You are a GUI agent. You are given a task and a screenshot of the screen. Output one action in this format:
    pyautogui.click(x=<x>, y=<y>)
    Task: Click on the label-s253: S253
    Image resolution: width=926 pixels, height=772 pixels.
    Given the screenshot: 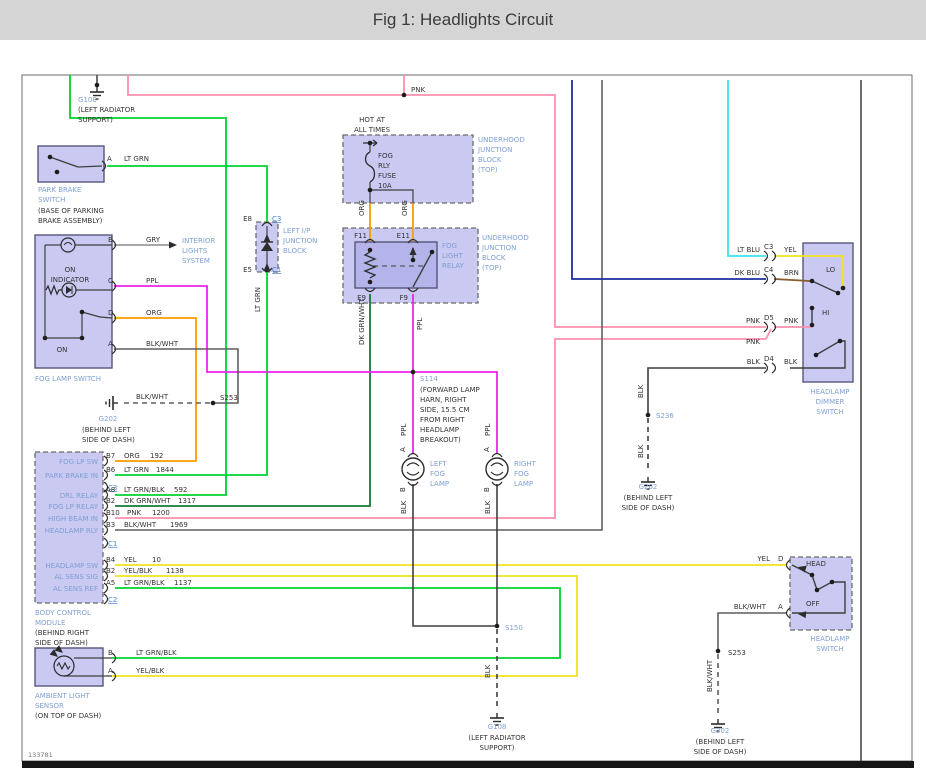 What is the action you would take?
    pyautogui.click(x=229, y=398)
    